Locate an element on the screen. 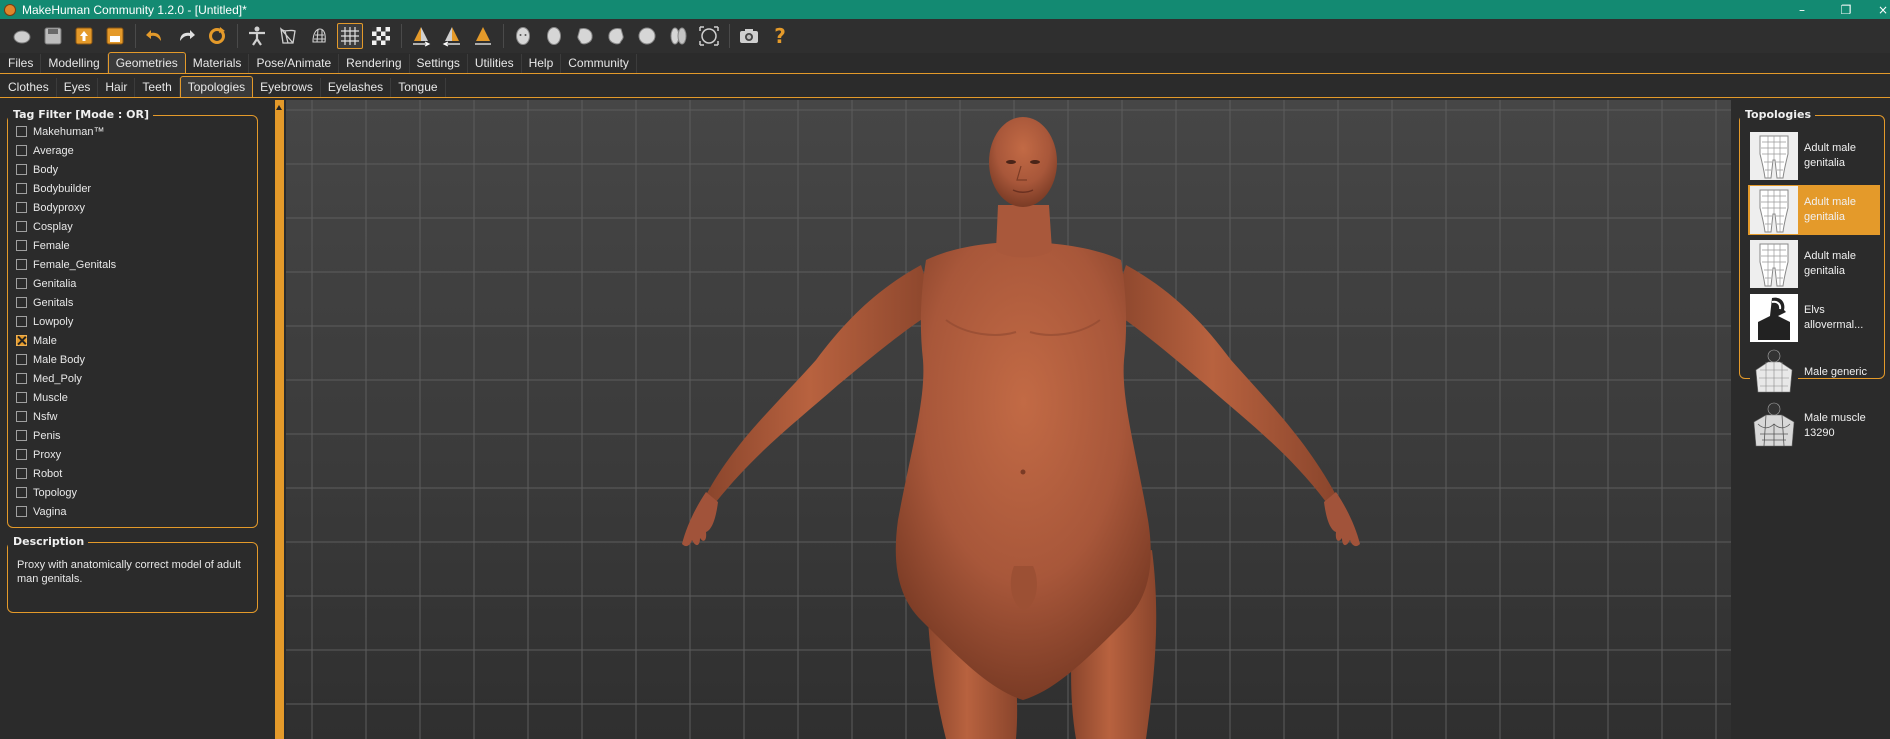 This screenshot has width=1890, height=739. tag-filter-item: Muscle is located at coordinates (66, 397).